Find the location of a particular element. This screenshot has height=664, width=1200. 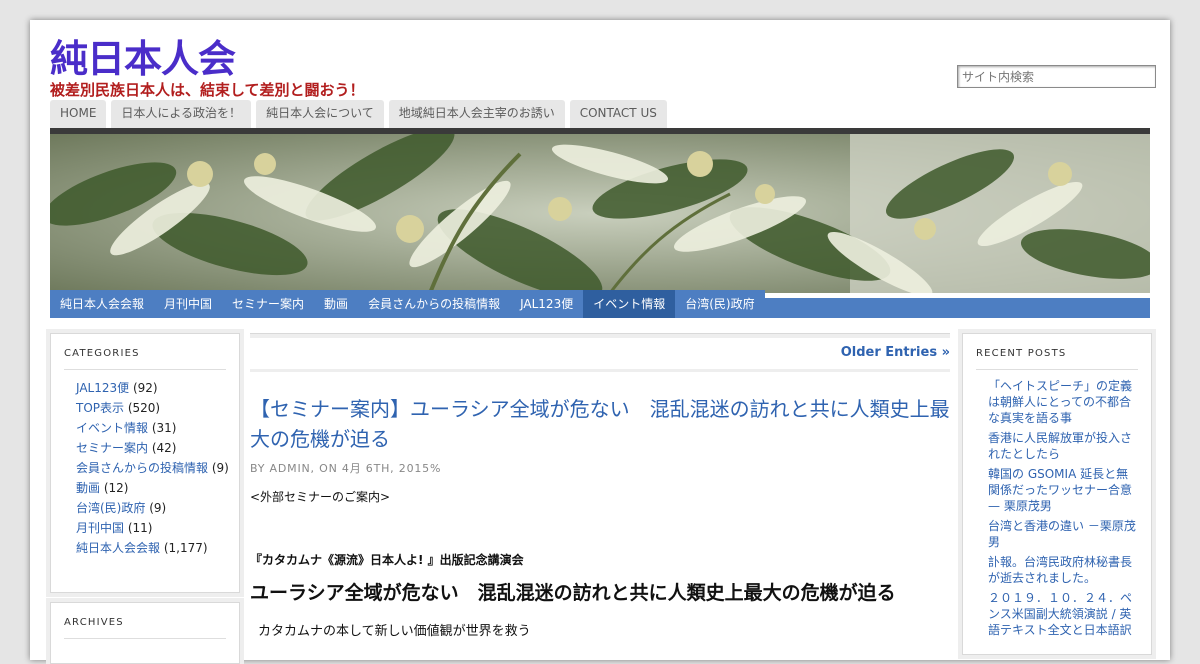

recent-post-link: 訃報。台湾民政府林秘書長が逝去されました。 is located at coordinates (1063, 570).